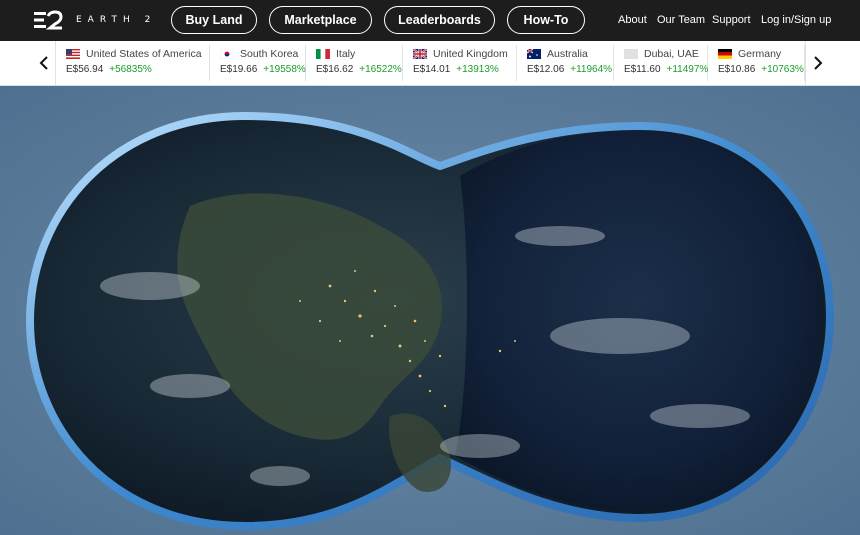  I want to click on us-flag-icon, so click(73, 54).